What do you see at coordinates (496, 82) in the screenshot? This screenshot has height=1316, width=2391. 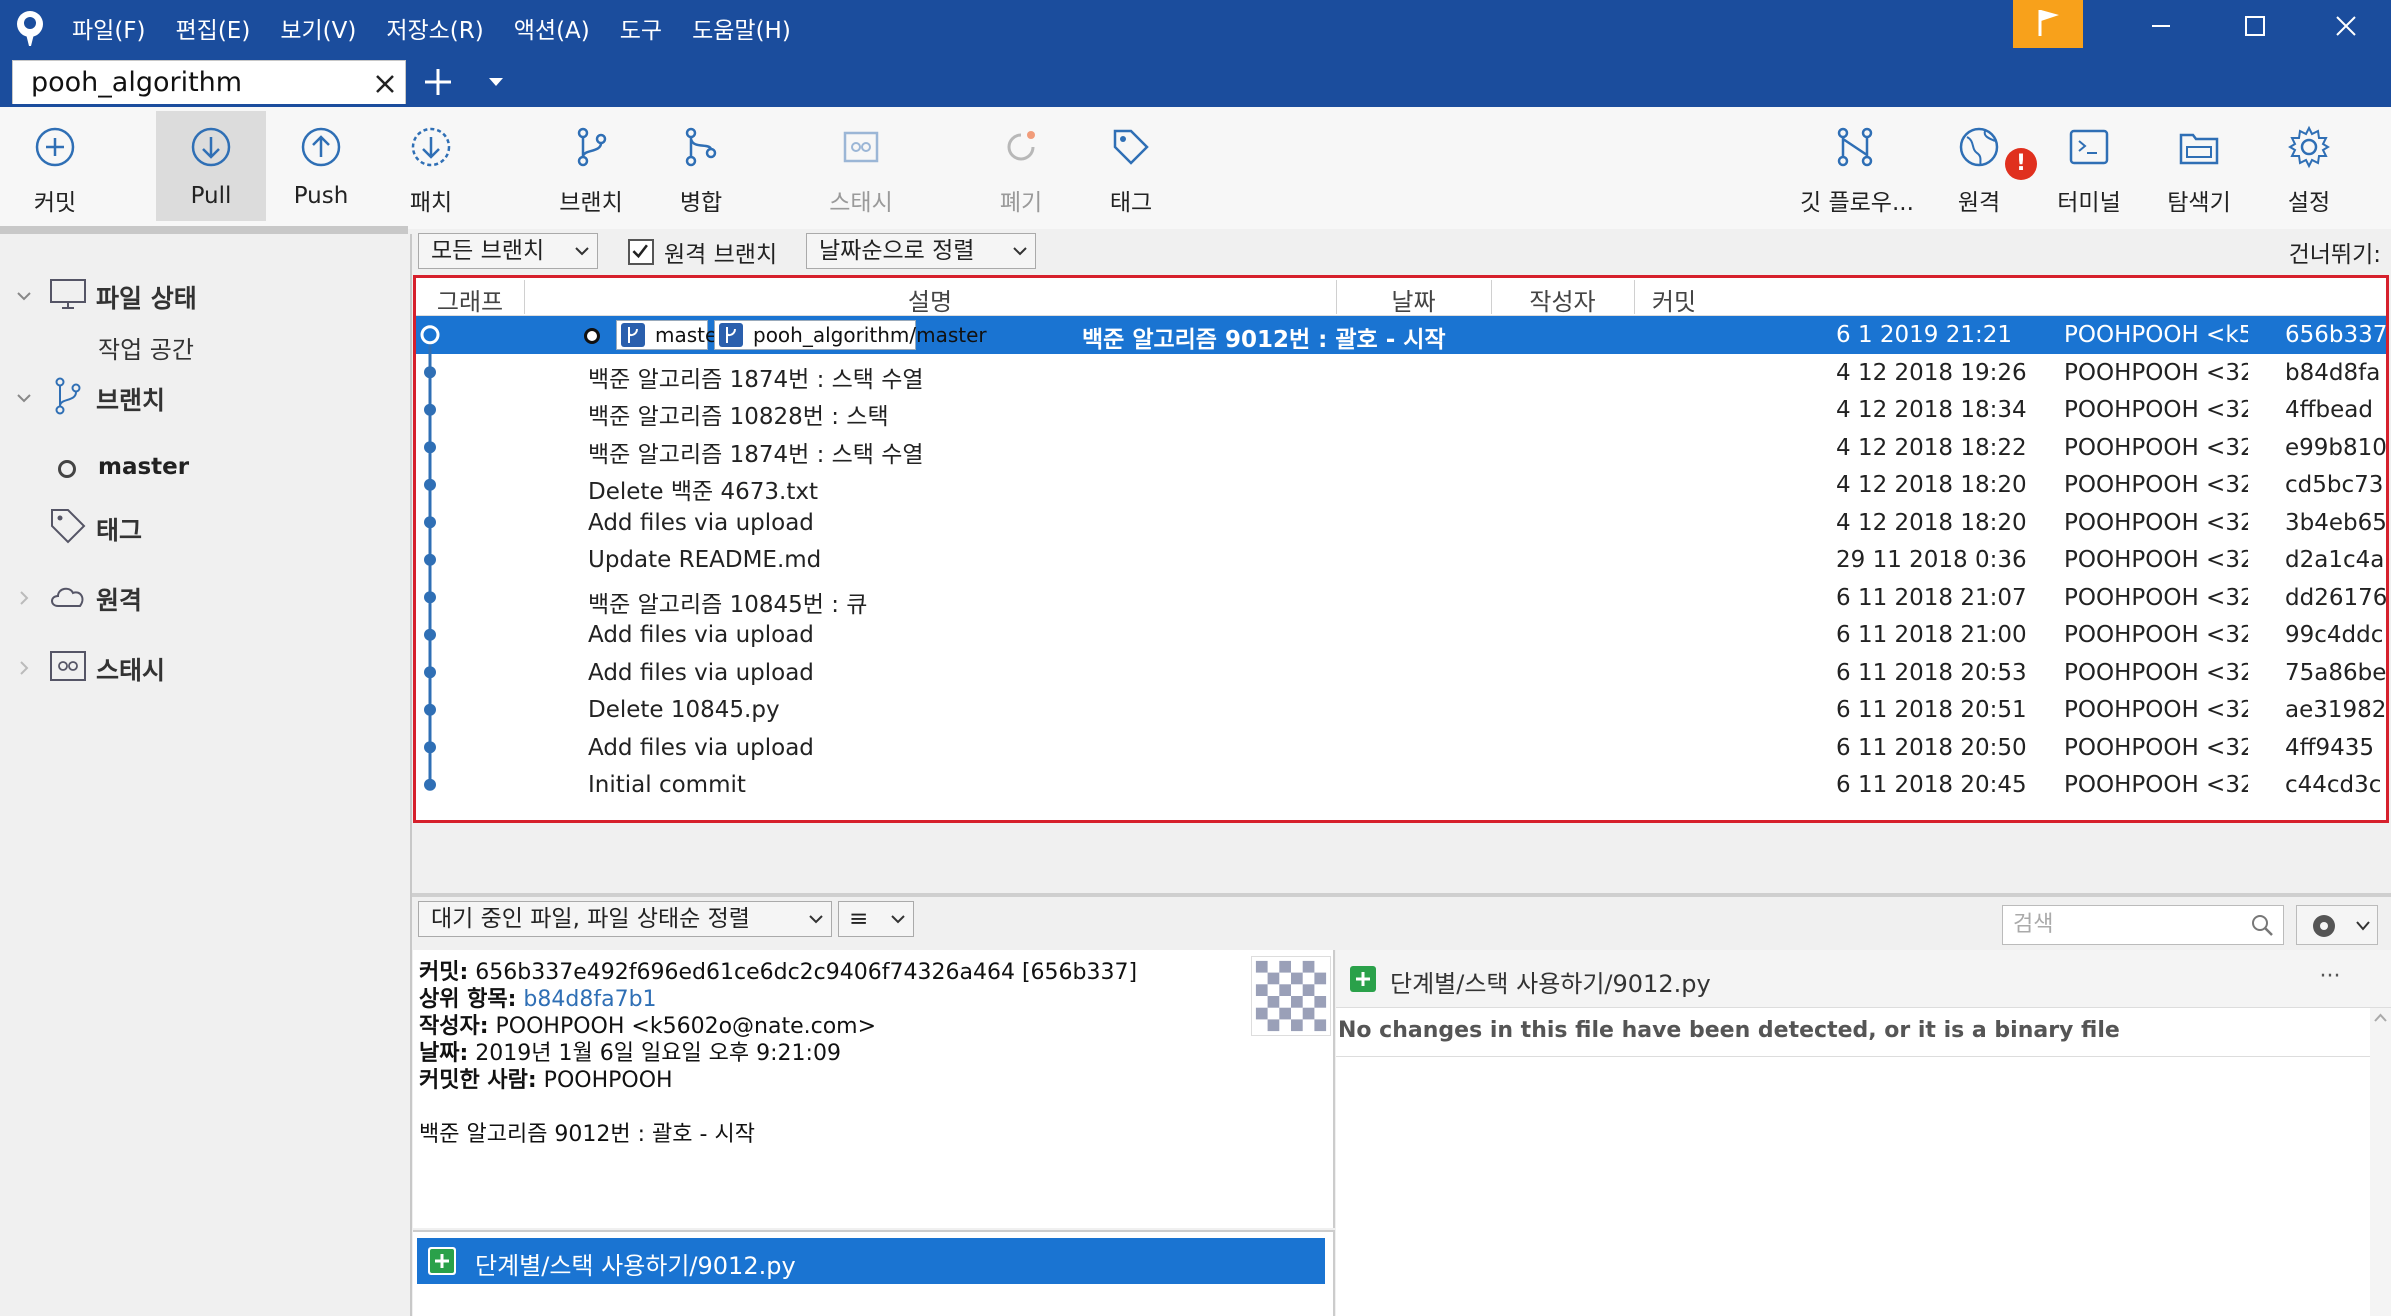 I see `tab-list-dropdown` at bounding box center [496, 82].